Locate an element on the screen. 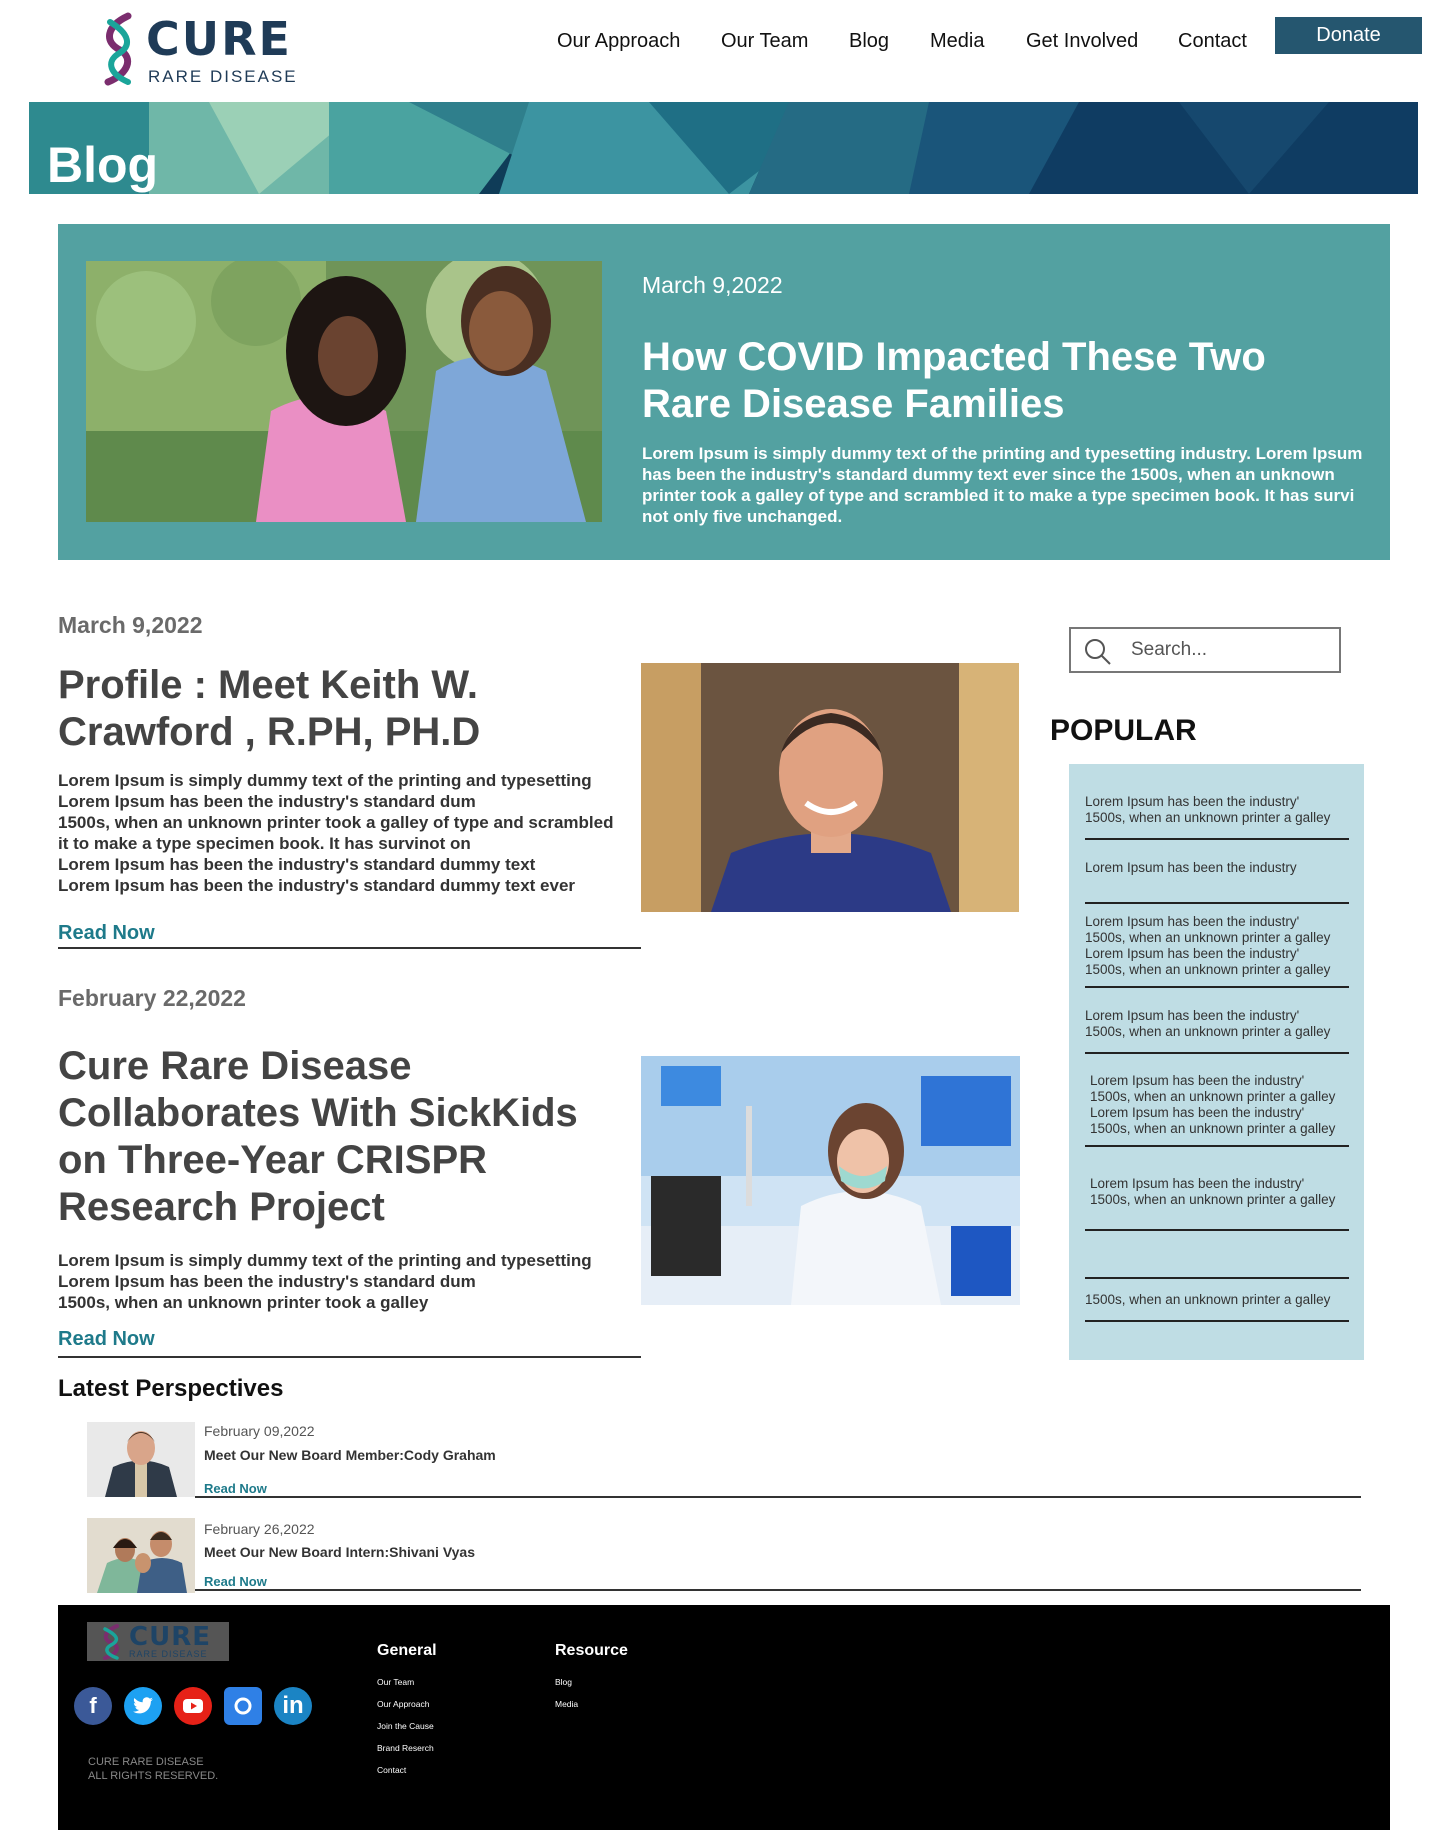  facebook-icon: f is located at coordinates (93, 1706).